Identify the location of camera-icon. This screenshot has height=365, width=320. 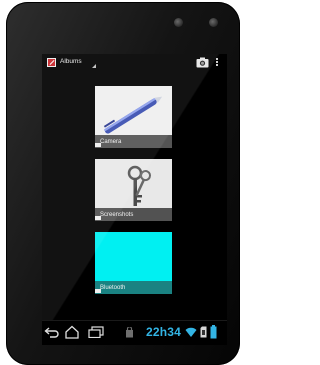
(202, 62).